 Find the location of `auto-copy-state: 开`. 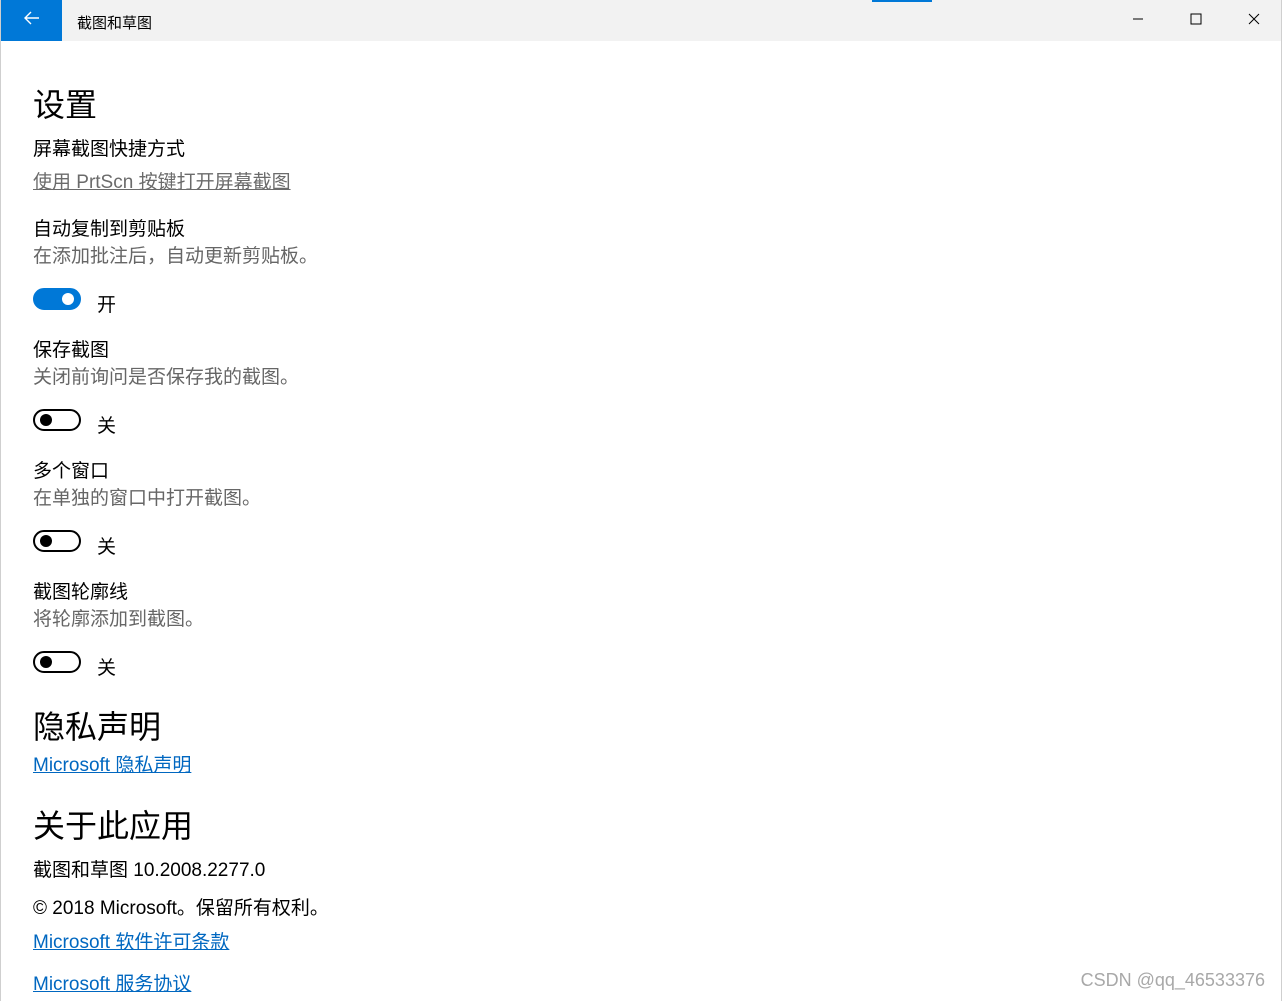

auto-copy-state: 开 is located at coordinates (107, 305).